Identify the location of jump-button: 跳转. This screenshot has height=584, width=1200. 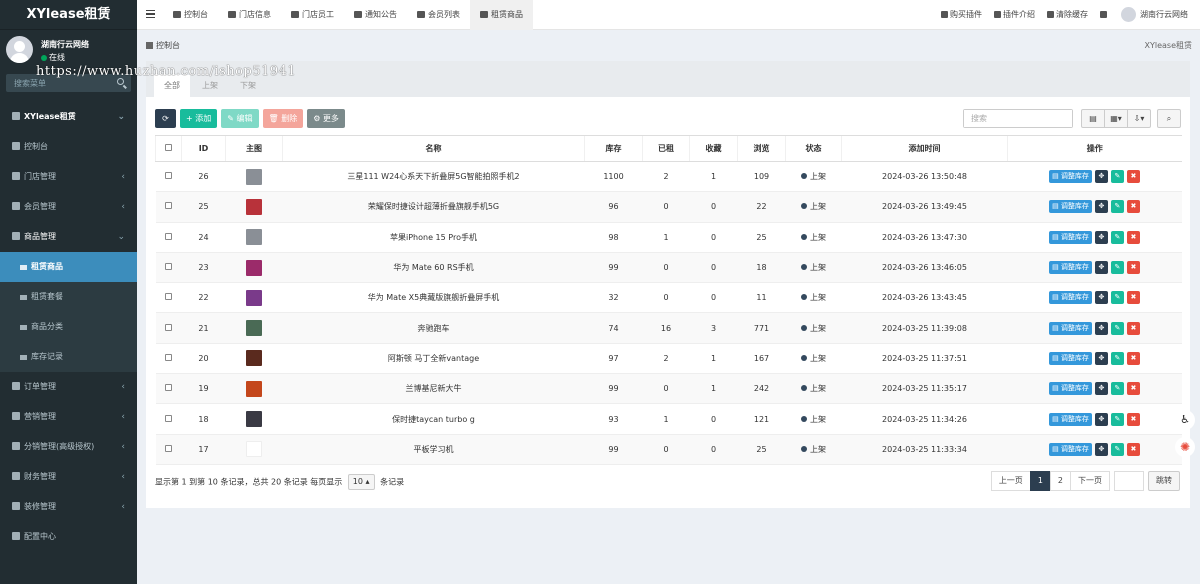
(1164, 481).